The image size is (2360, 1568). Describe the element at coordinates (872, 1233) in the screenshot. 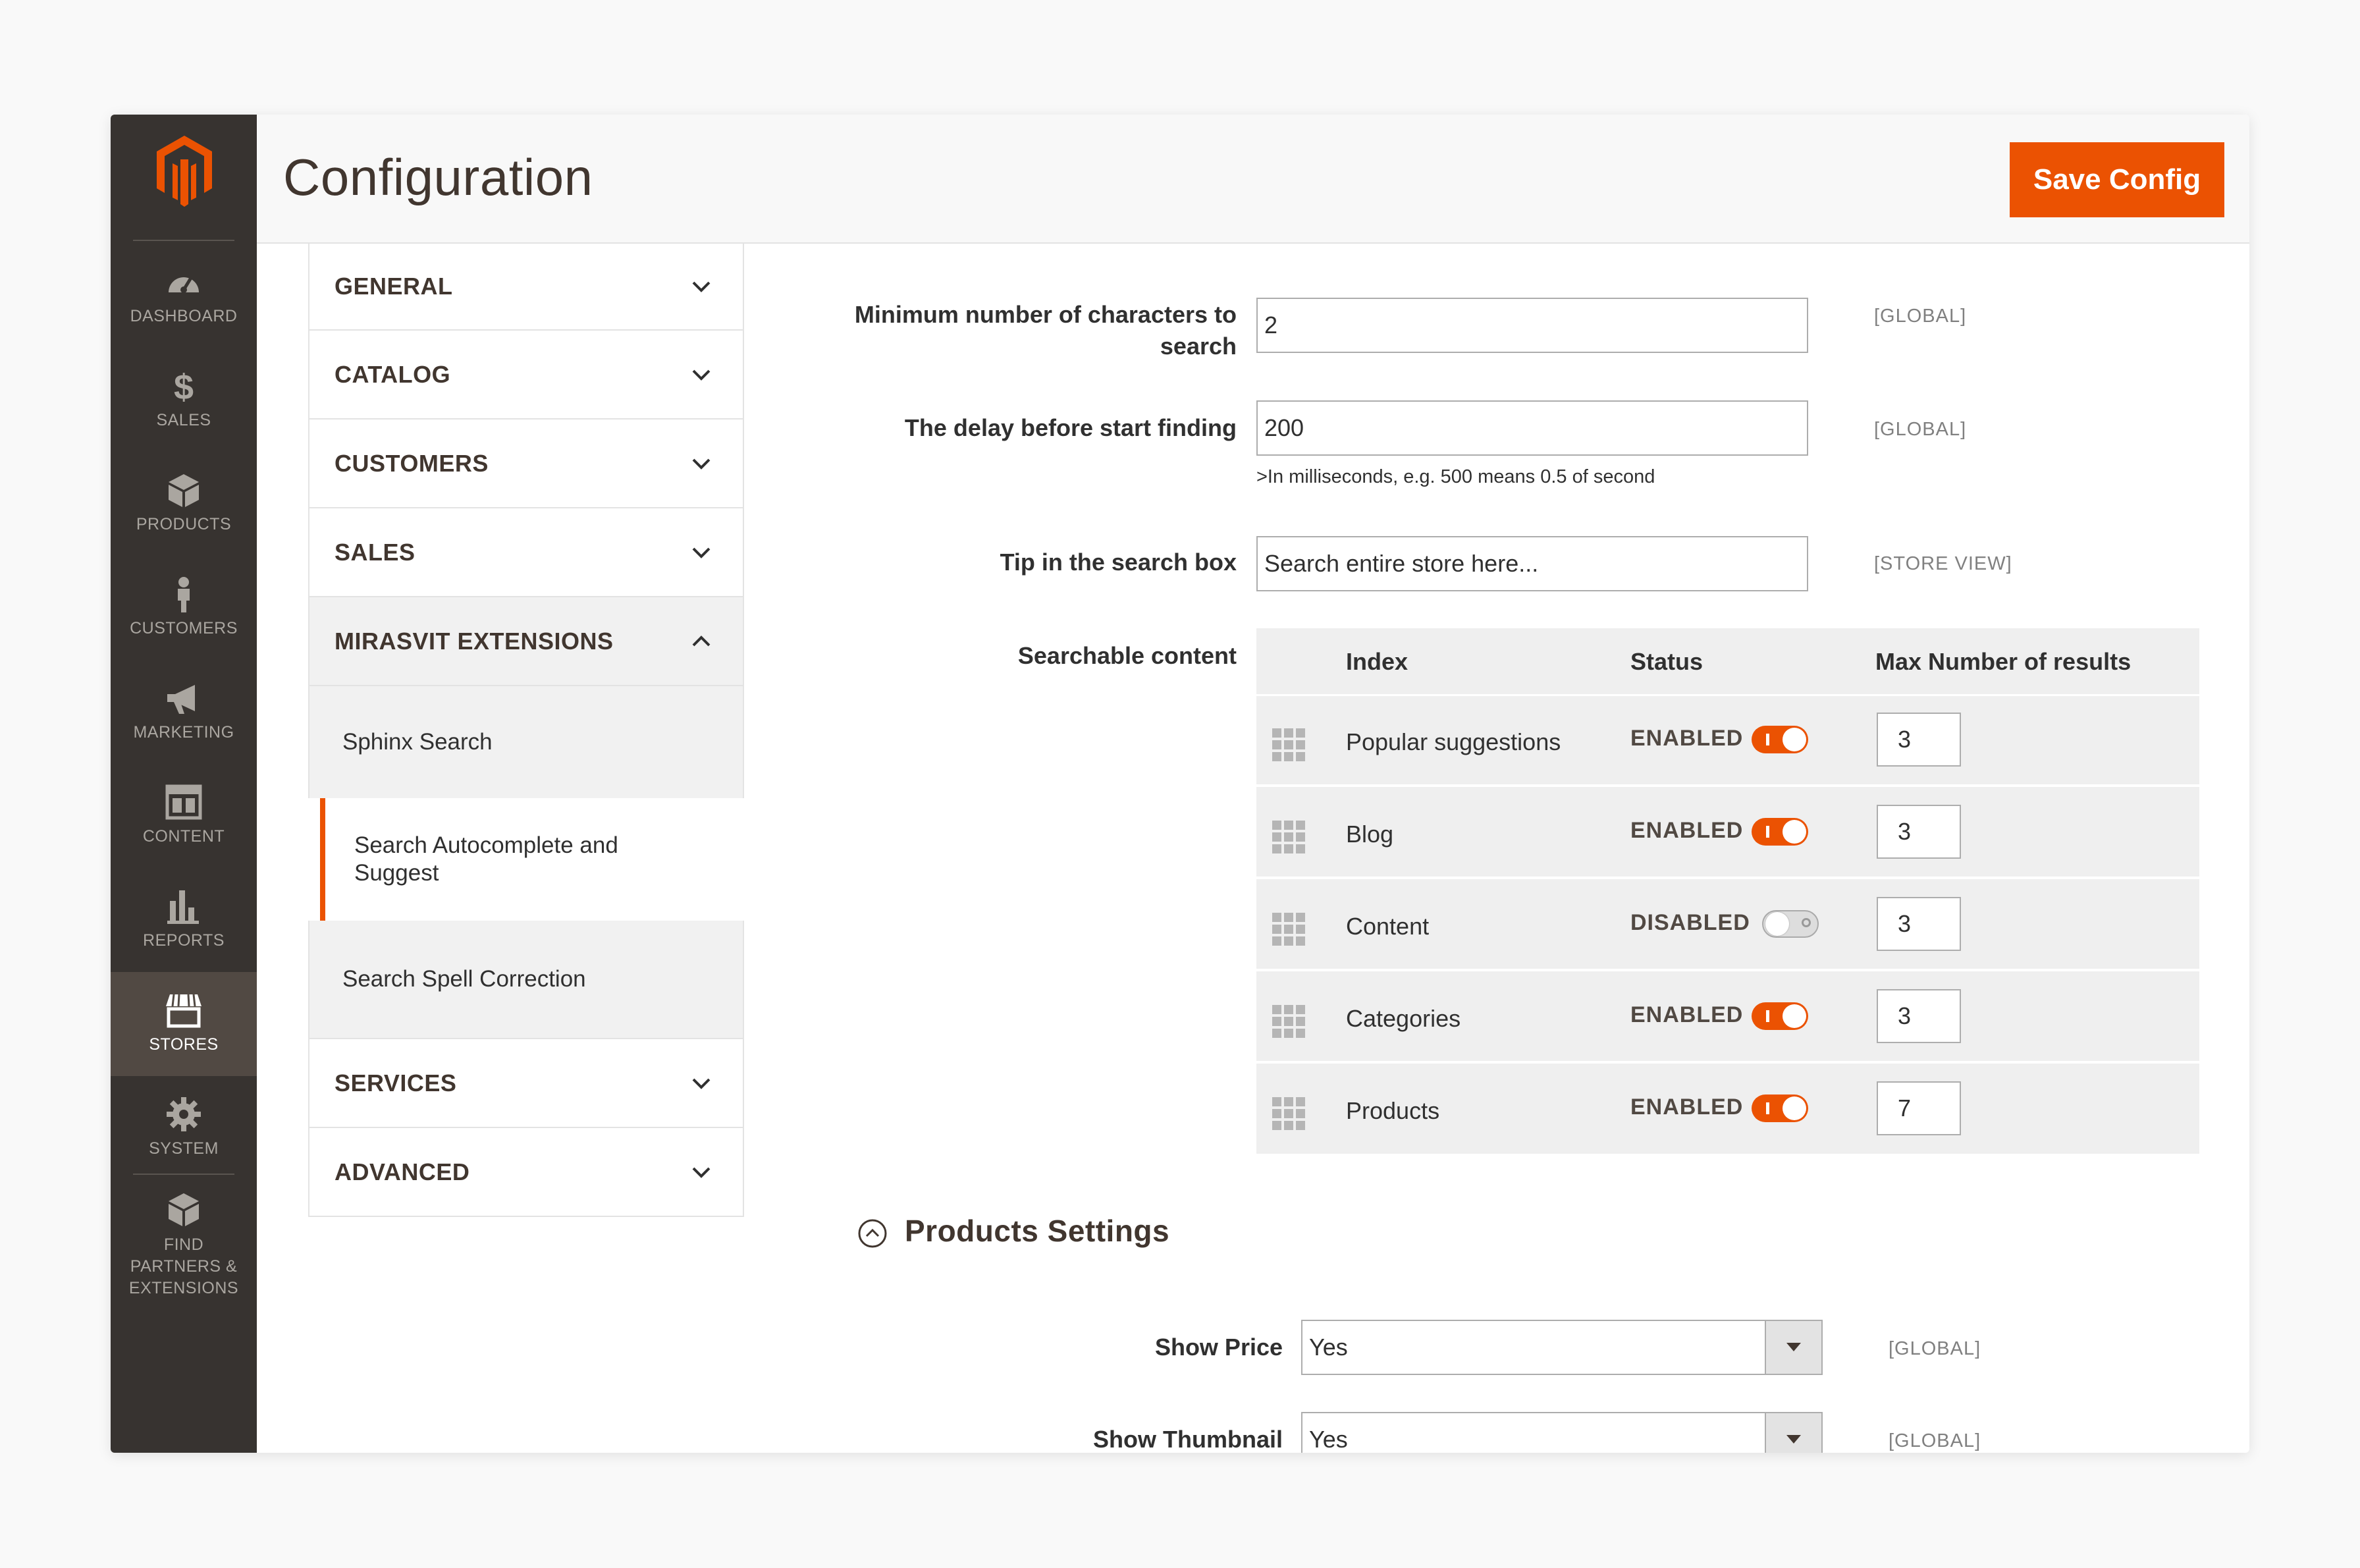

I see `collapse-circle-icon` at that location.